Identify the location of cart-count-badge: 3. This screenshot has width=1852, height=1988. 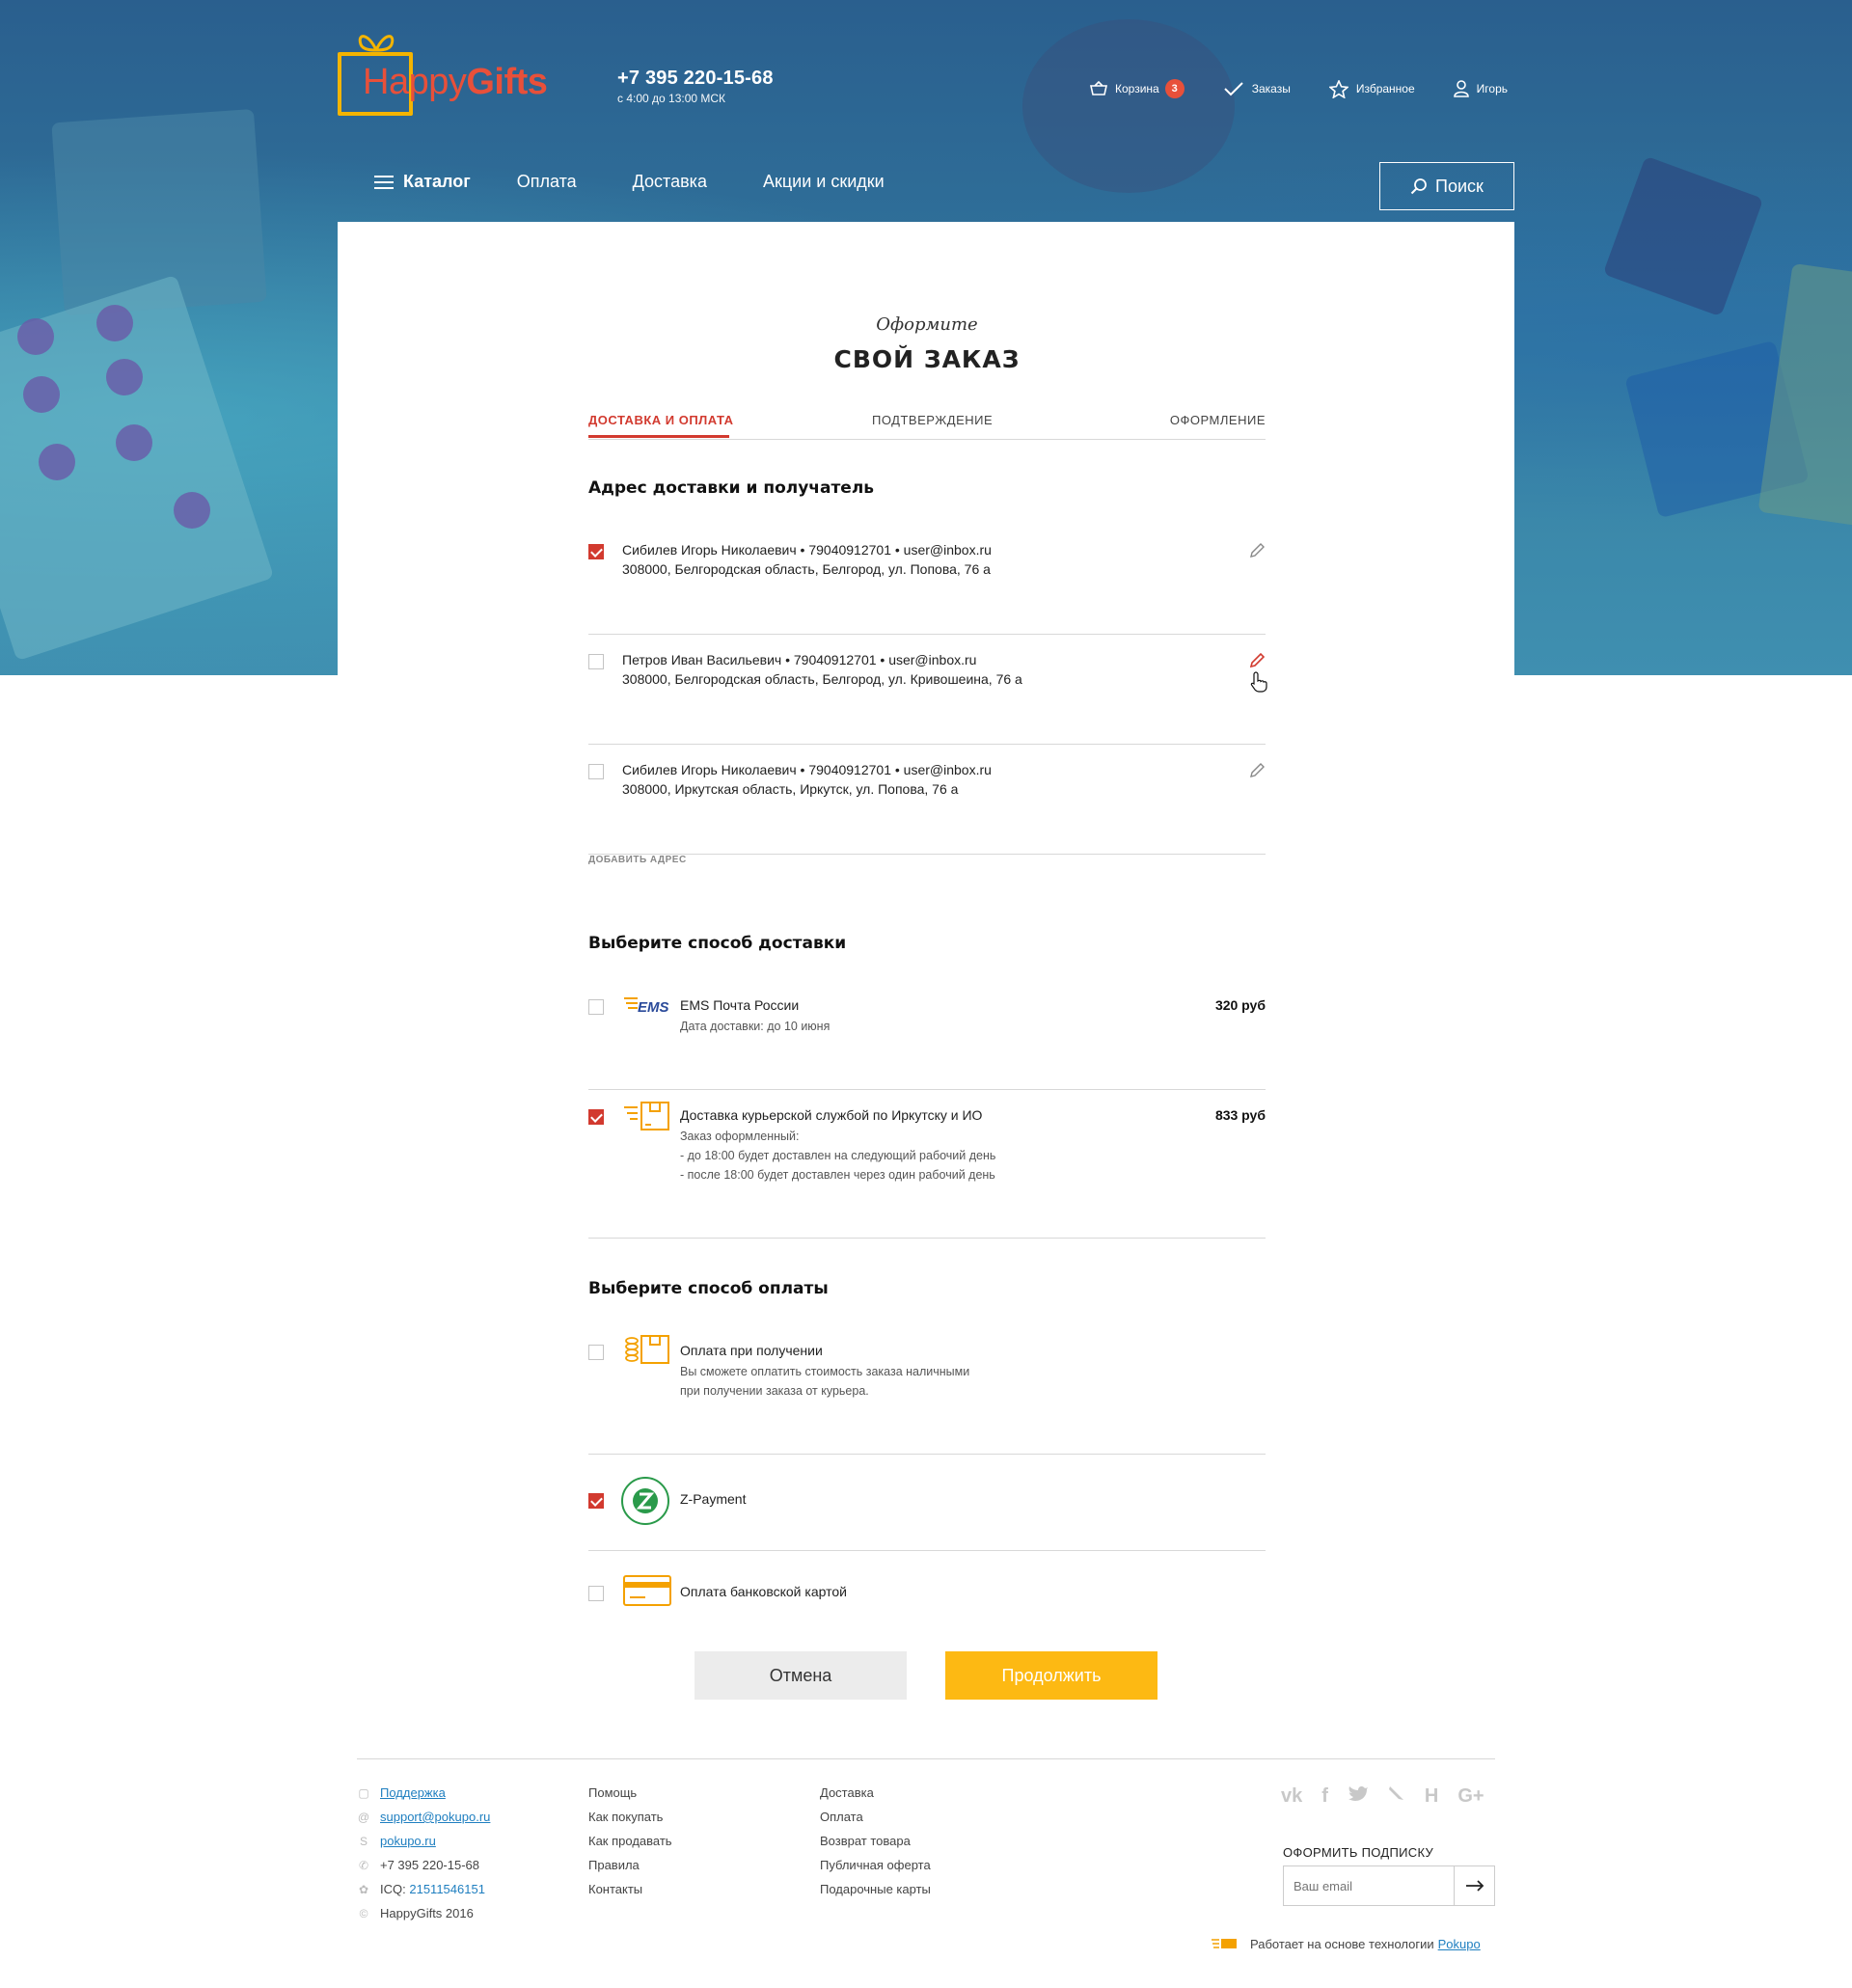
(1174, 88).